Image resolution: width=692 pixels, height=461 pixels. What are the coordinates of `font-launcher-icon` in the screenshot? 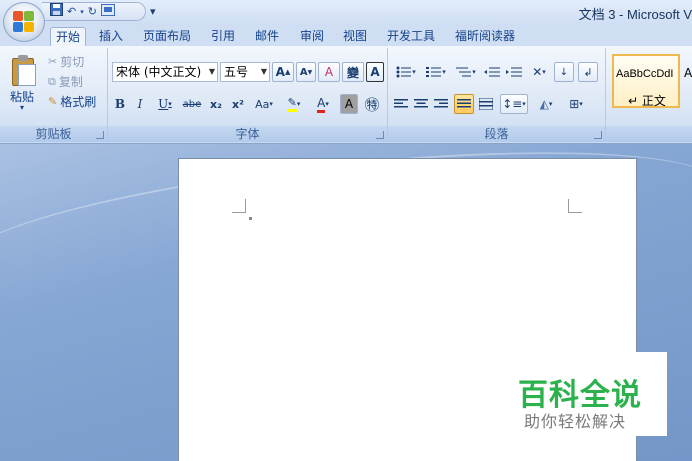 It's located at (380, 135).